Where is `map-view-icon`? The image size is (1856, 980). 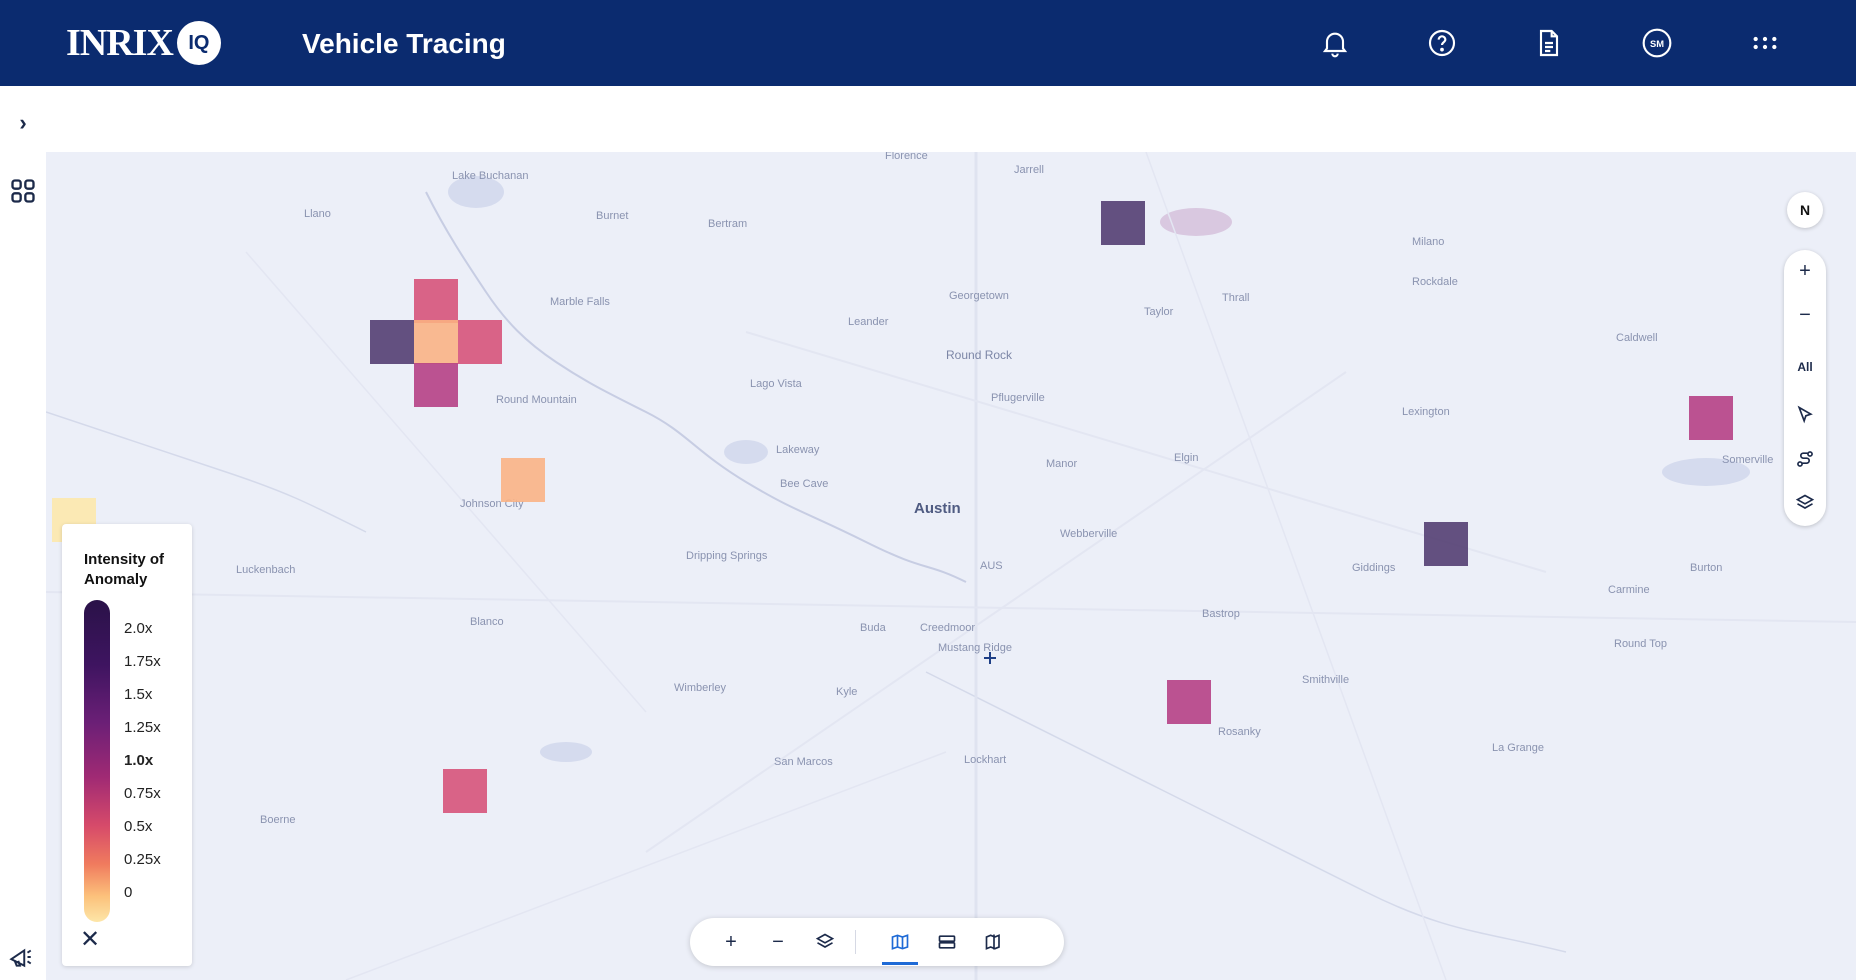
map-view-icon is located at coordinates (900, 942).